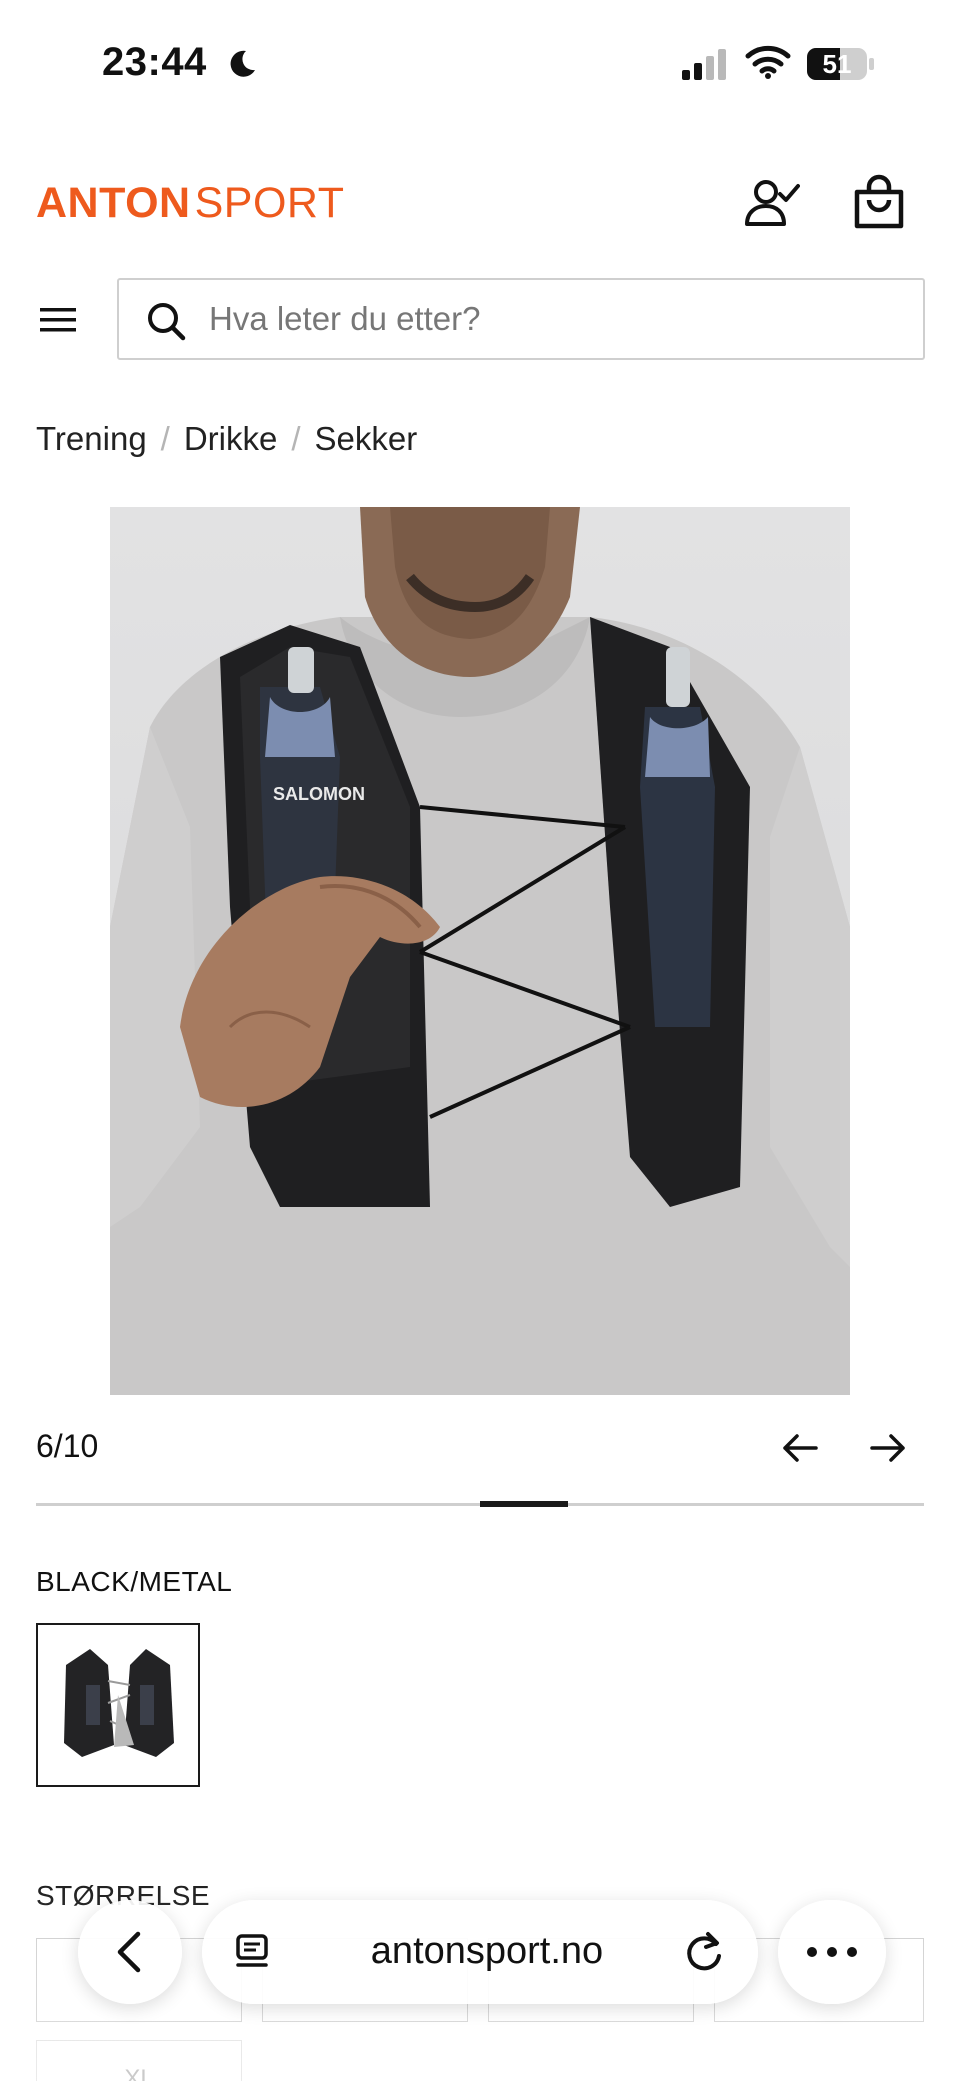  I want to click on search-icon, so click(166, 321).